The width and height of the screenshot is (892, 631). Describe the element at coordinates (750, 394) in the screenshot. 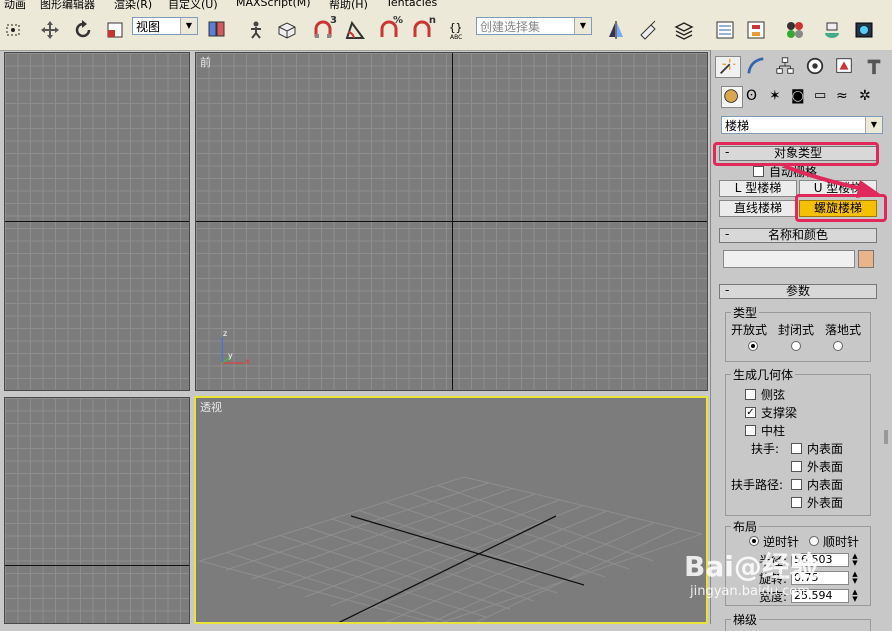

I see `stringers-checkbox` at that location.